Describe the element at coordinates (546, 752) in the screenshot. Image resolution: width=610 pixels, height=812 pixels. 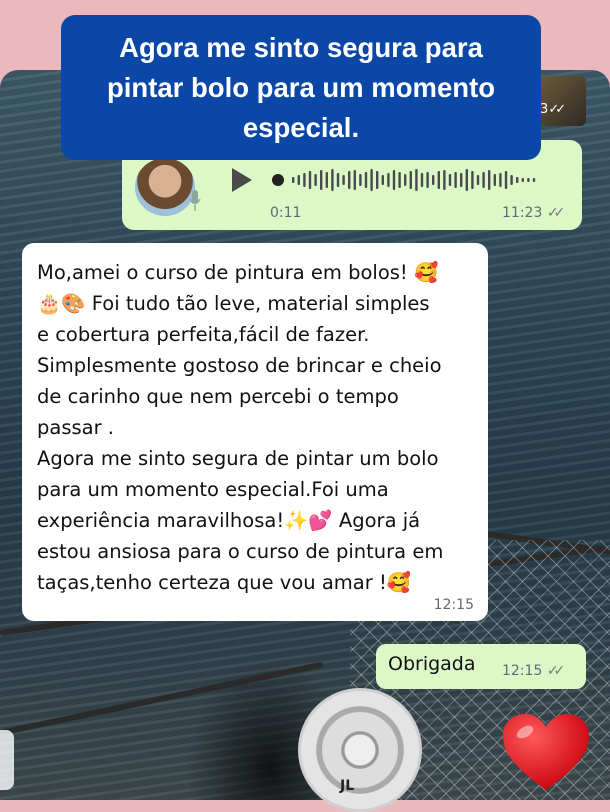
I see `heart-icon` at that location.